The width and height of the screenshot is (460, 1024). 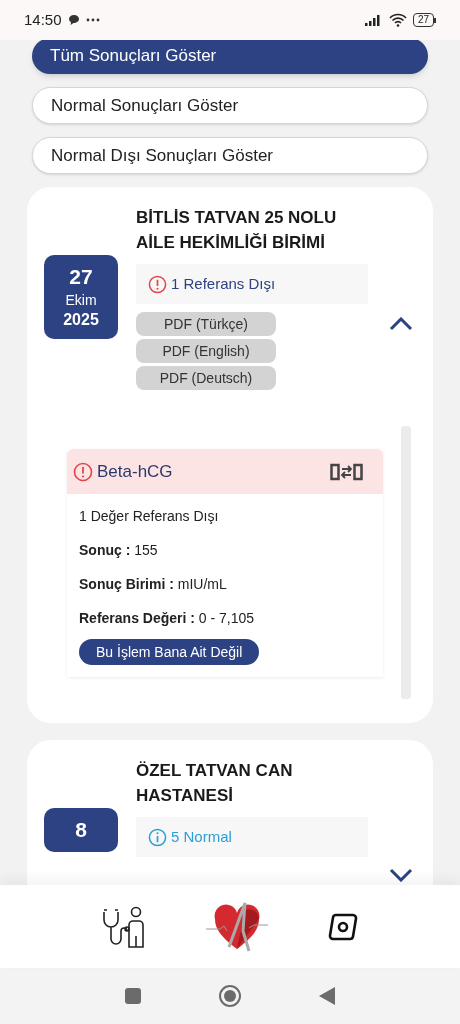 What do you see at coordinates (223, 283) in the screenshot?
I see `summary-text: 1 Referans Dışı` at bounding box center [223, 283].